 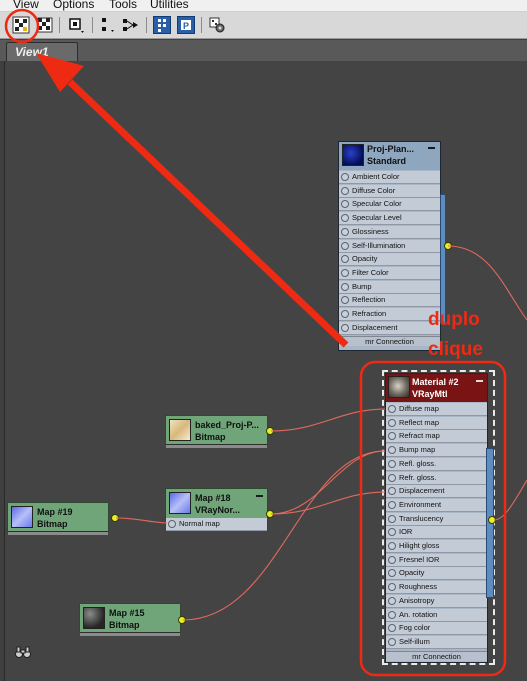 I want to click on menu-utilities: Utilities, so click(x=169, y=5).